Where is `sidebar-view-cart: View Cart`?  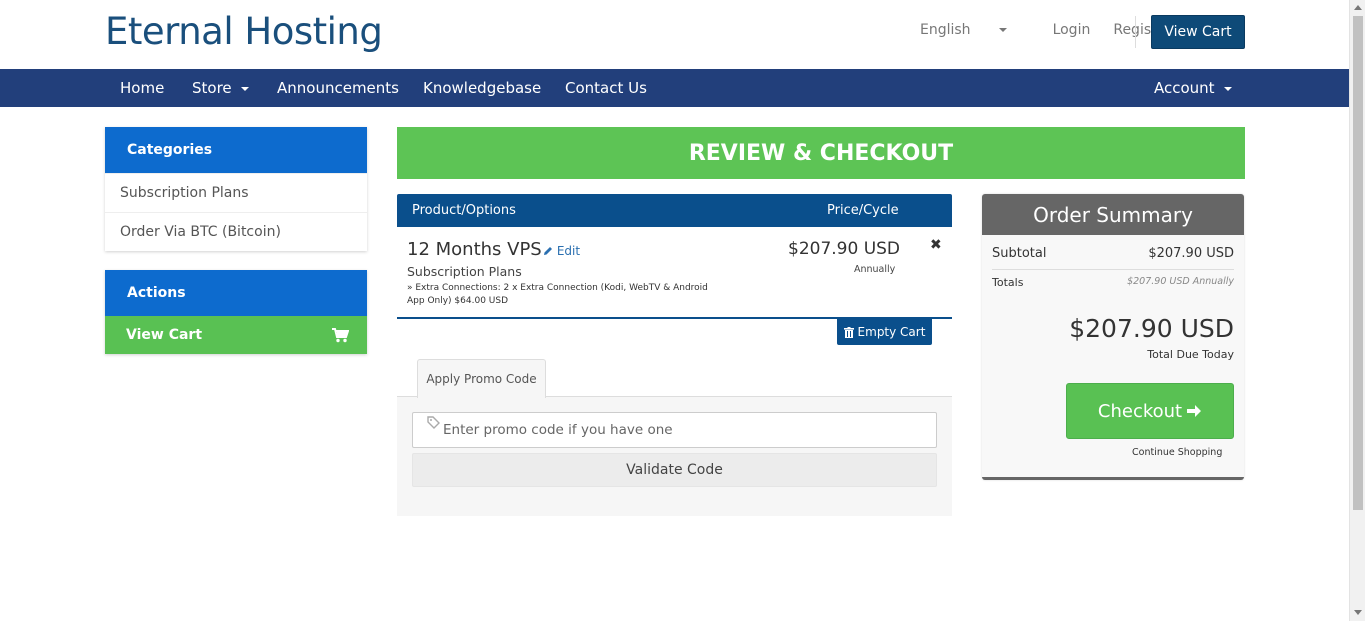 sidebar-view-cart: View Cart is located at coordinates (236, 335).